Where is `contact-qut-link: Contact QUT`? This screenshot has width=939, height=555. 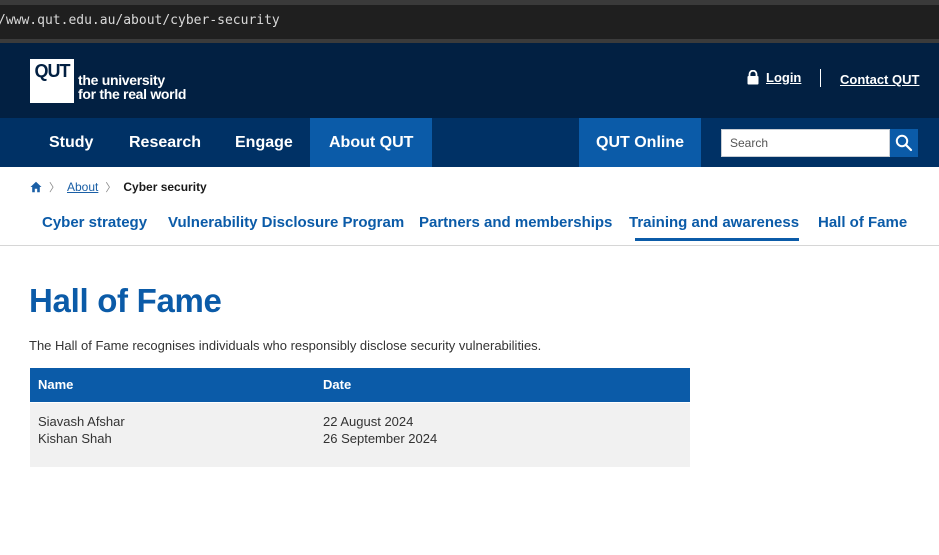
contact-qut-link: Contact QUT is located at coordinates (879, 79).